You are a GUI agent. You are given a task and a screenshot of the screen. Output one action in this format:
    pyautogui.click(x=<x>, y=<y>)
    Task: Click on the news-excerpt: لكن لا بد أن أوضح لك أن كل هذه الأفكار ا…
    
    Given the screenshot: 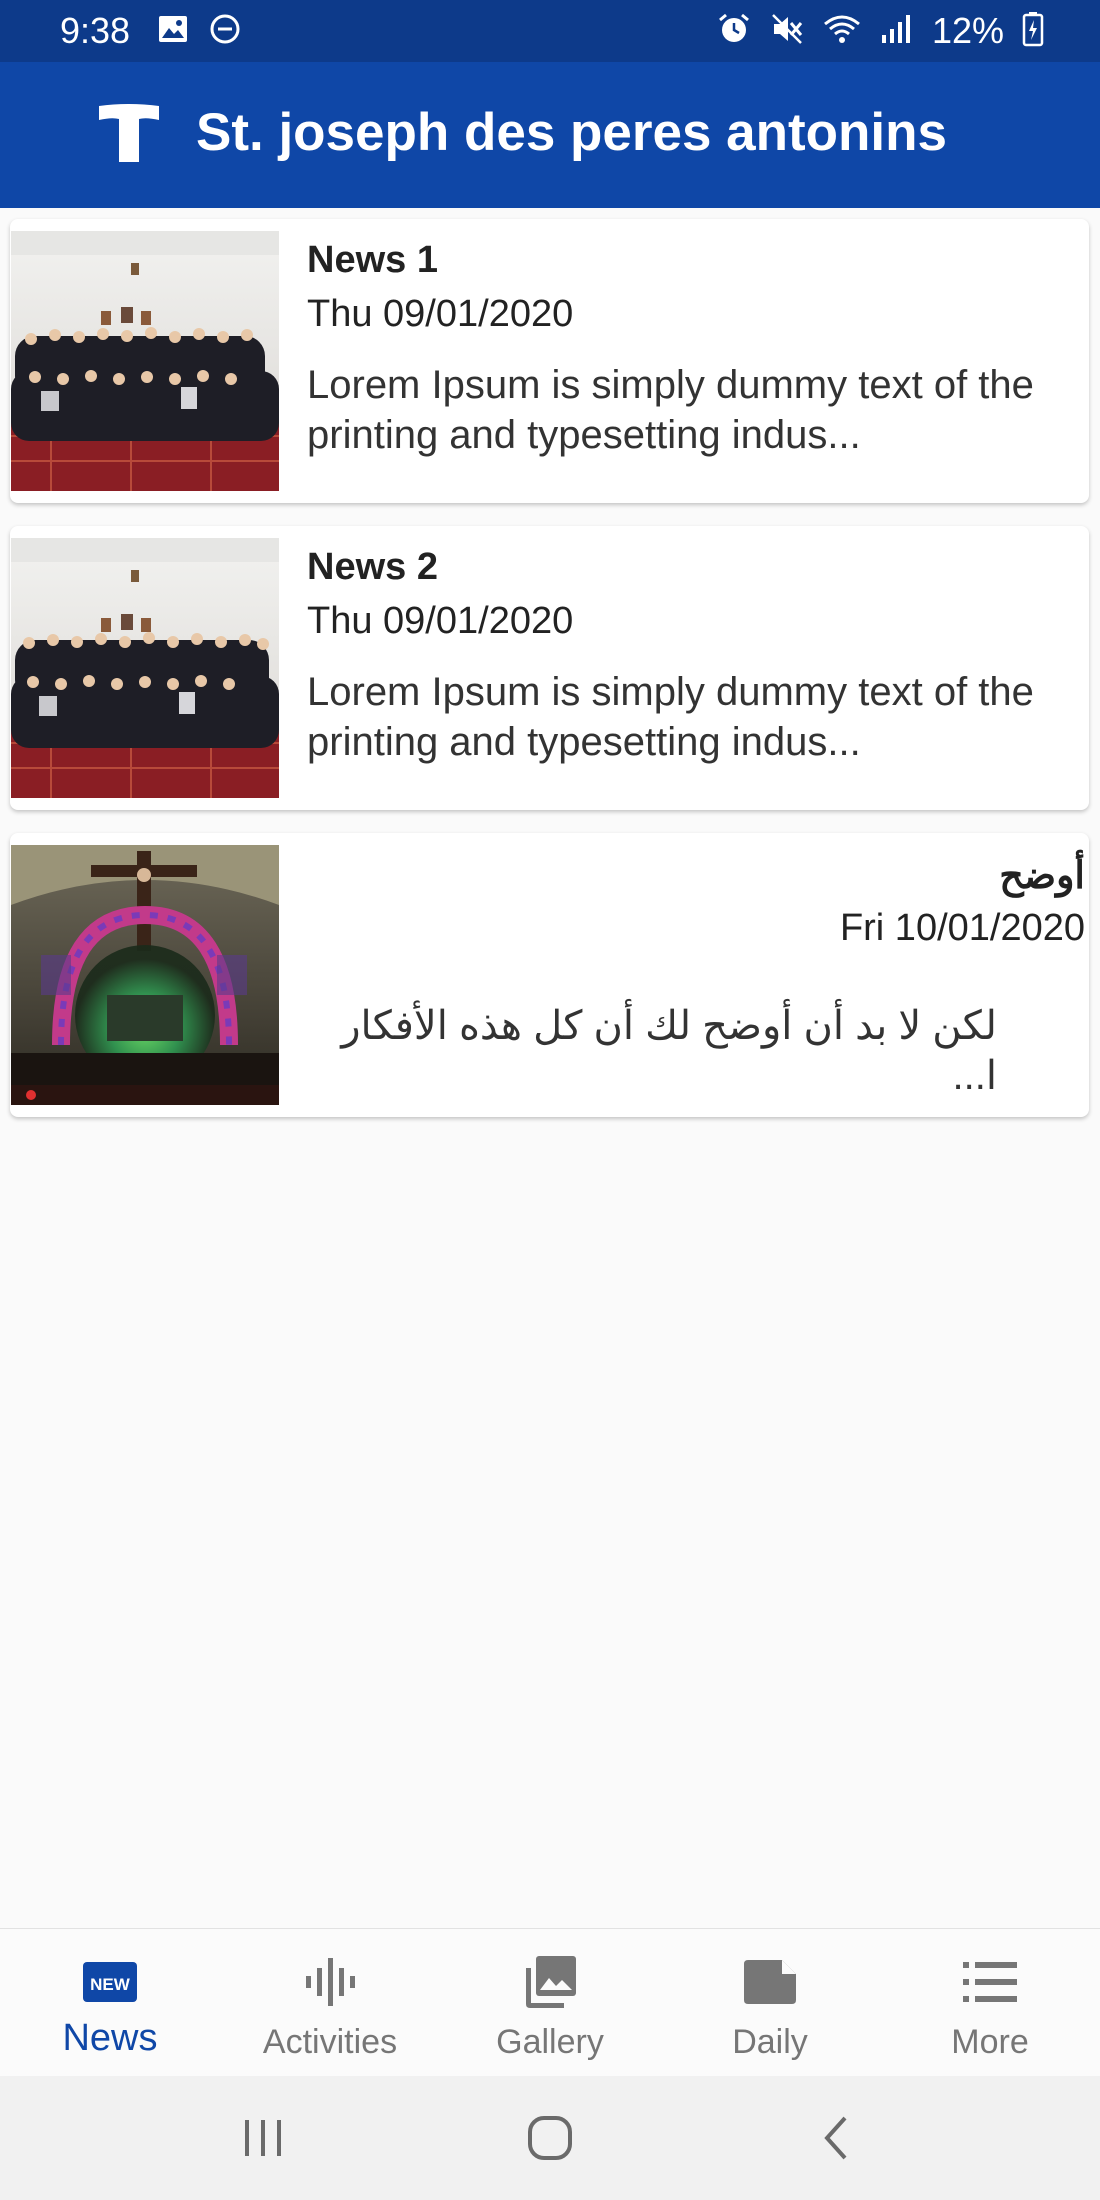 What is the action you would take?
    pyautogui.click(x=669, y=1051)
    